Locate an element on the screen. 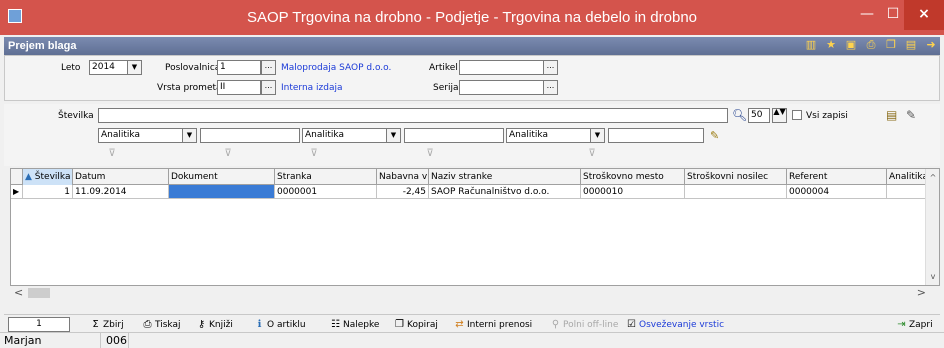 This screenshot has height=348, width=944. module-header: Prejem blaga ▥ ★ ▣ ⎙ ❐ ▤ ➜ is located at coordinates (472, 46).